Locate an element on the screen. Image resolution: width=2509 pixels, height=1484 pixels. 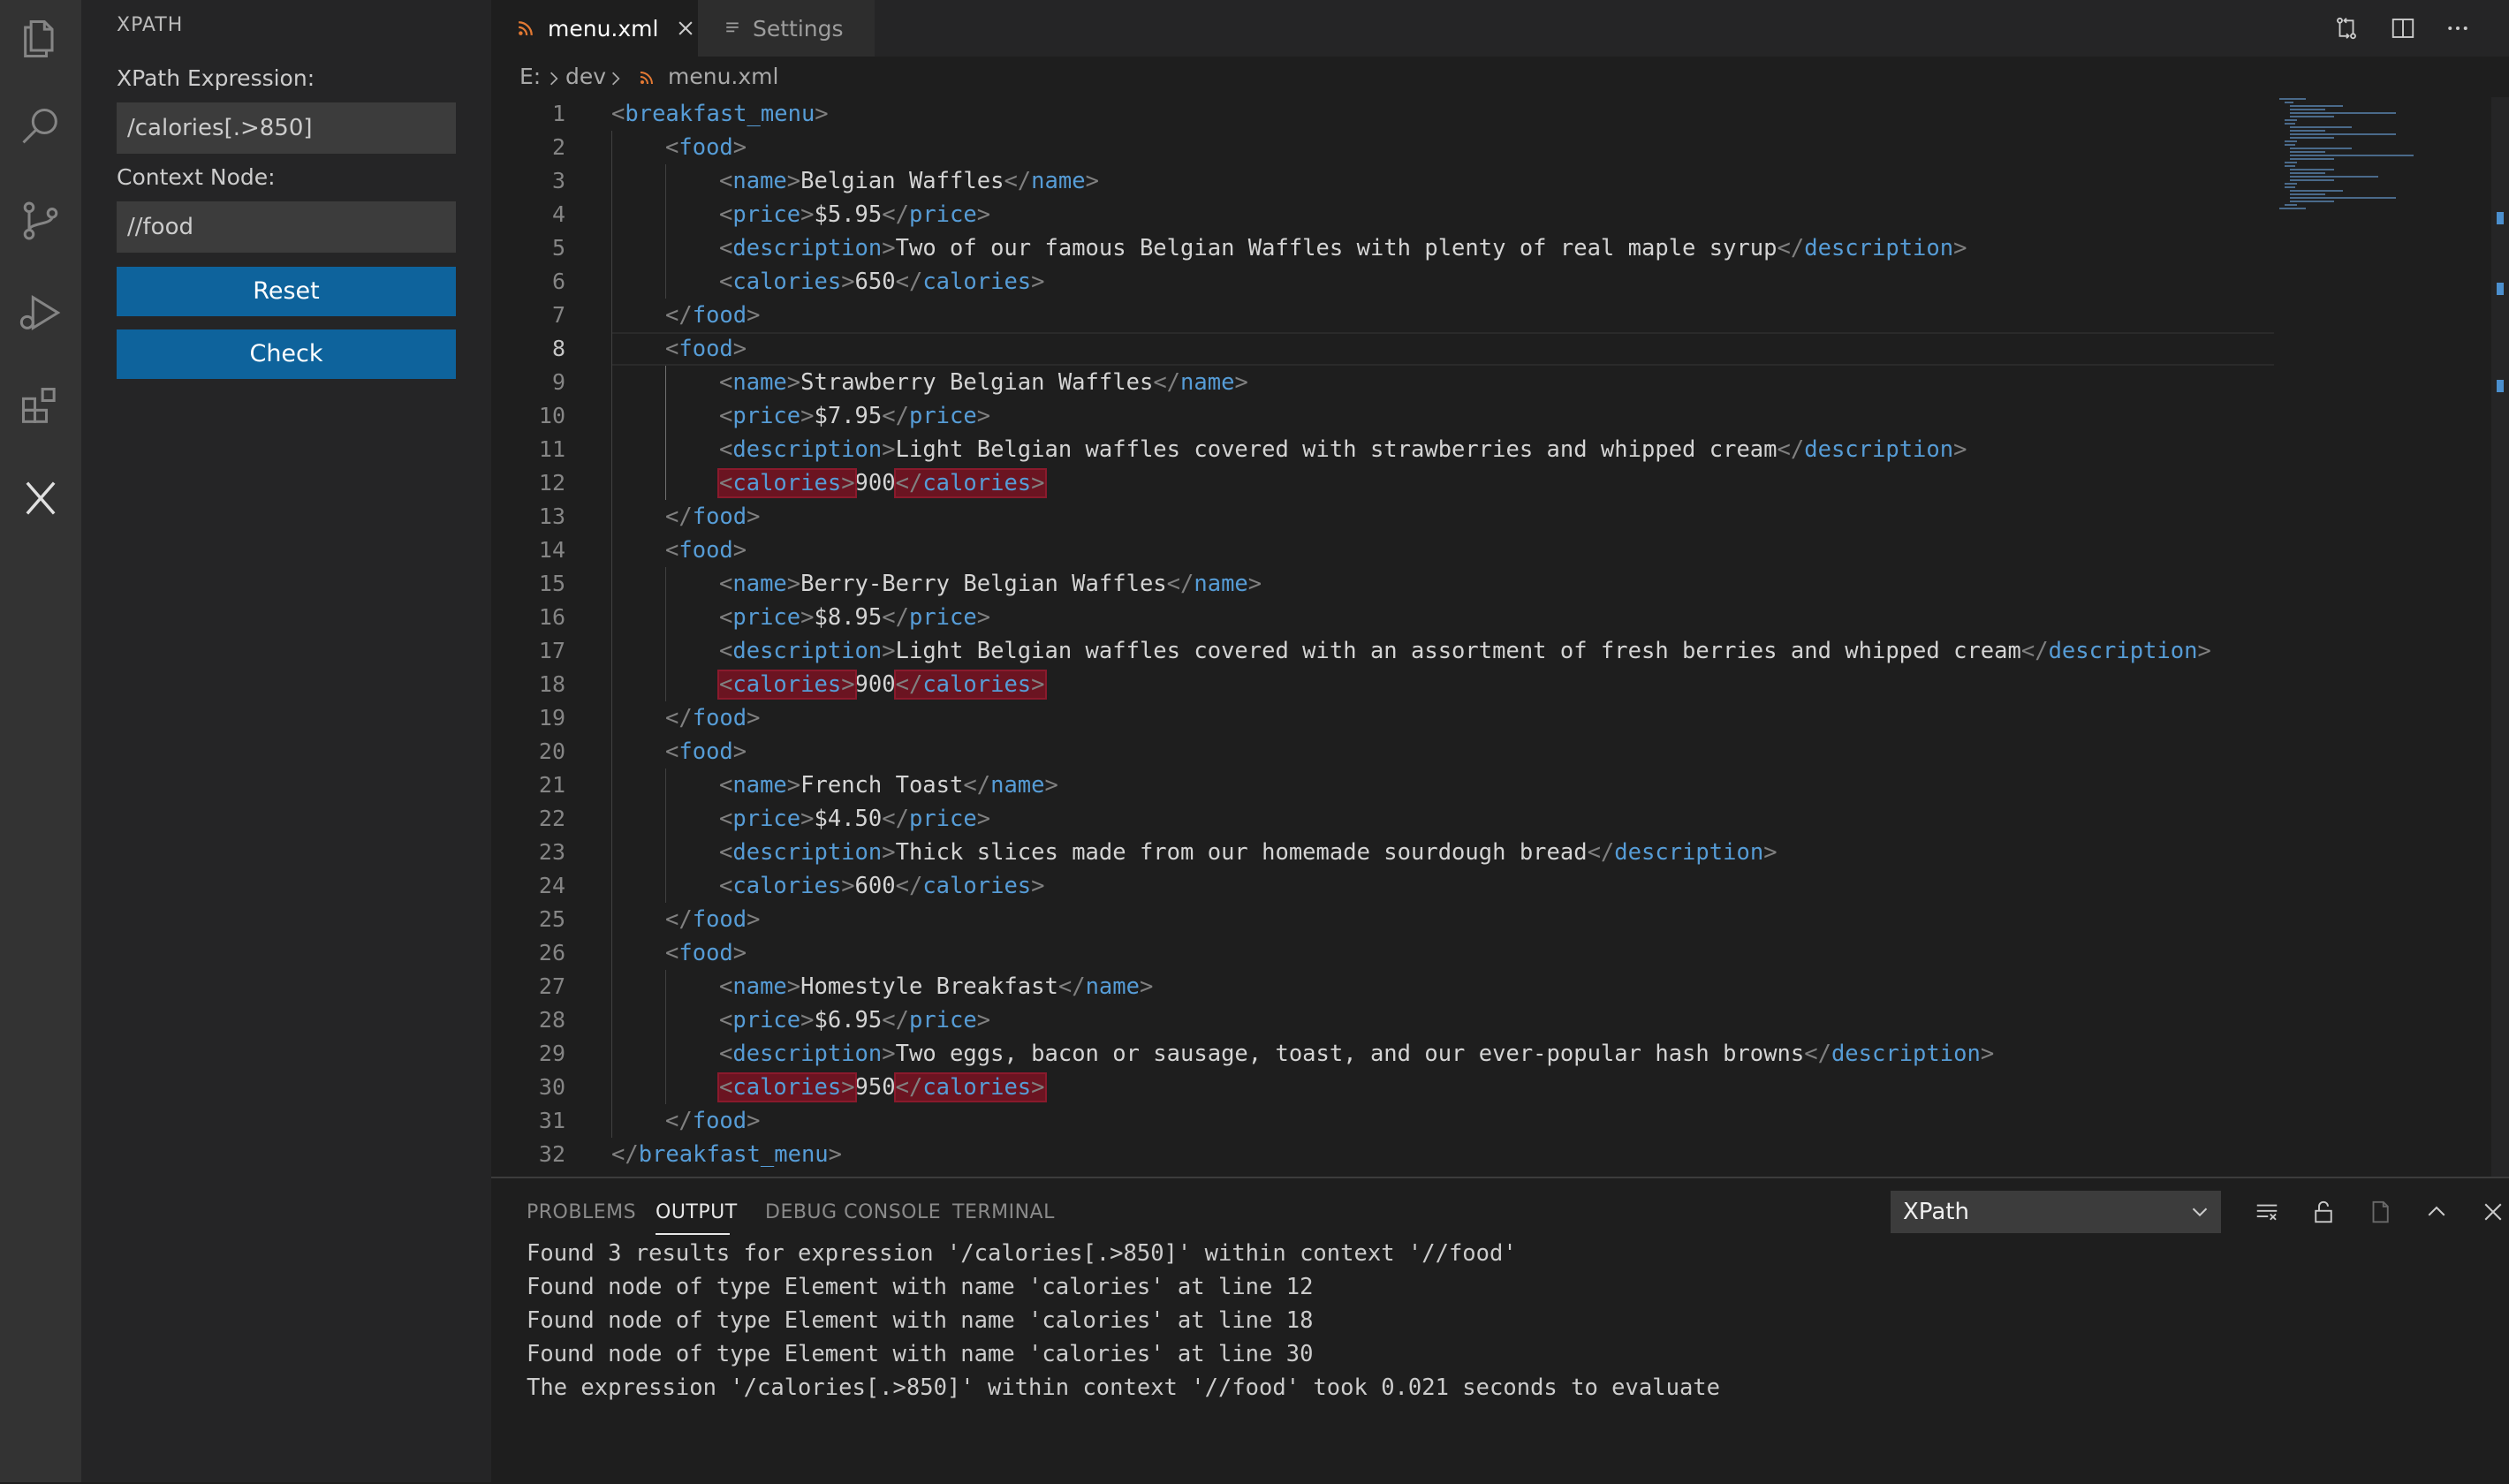
code-line: <price>$8.95</price> is located at coordinates (855, 617).